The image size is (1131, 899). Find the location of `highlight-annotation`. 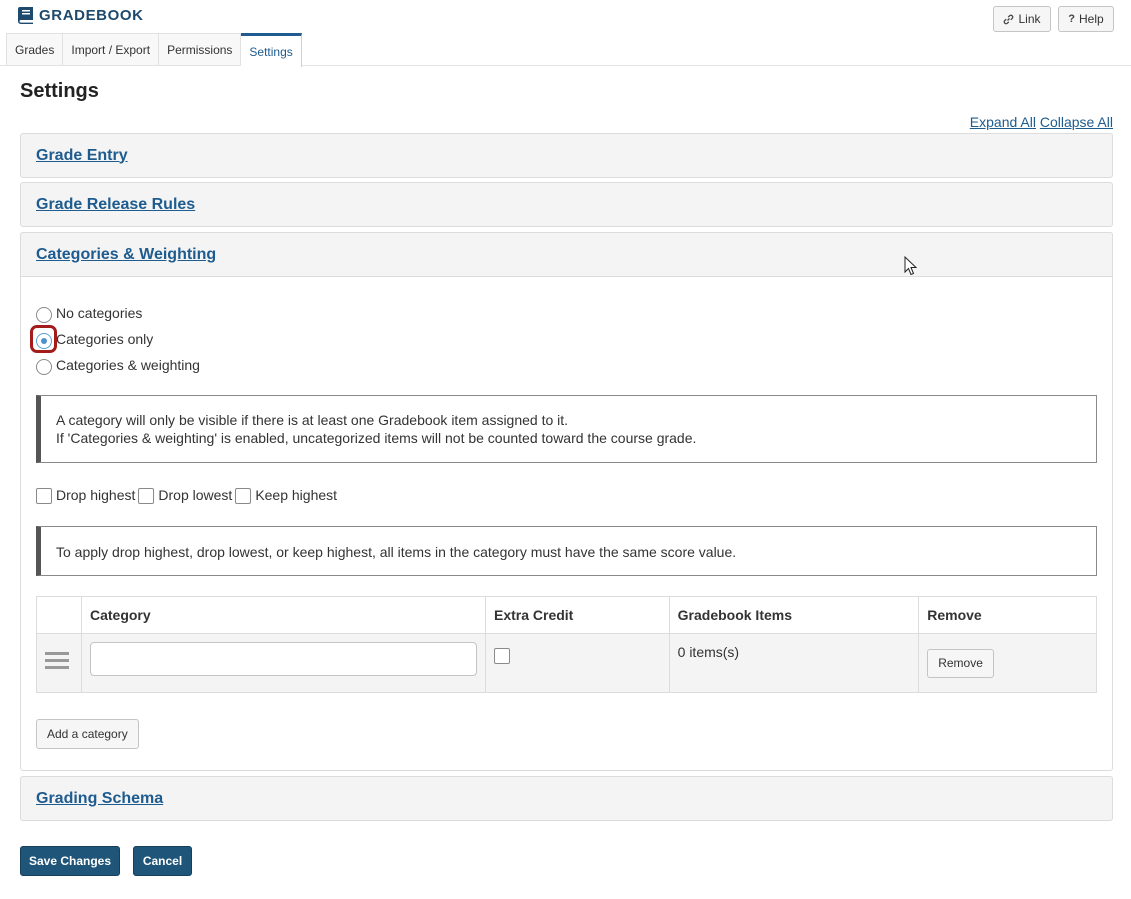

highlight-annotation is located at coordinates (43, 339).